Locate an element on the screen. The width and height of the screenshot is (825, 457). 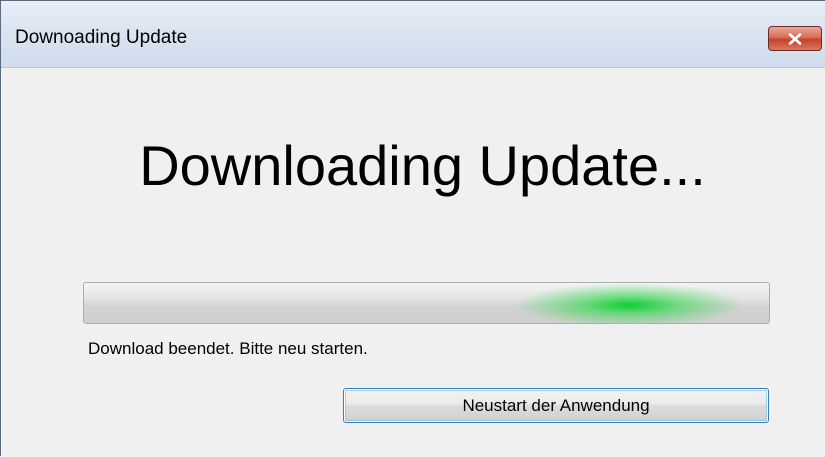
progress-marquee-glow is located at coordinates (629, 303).